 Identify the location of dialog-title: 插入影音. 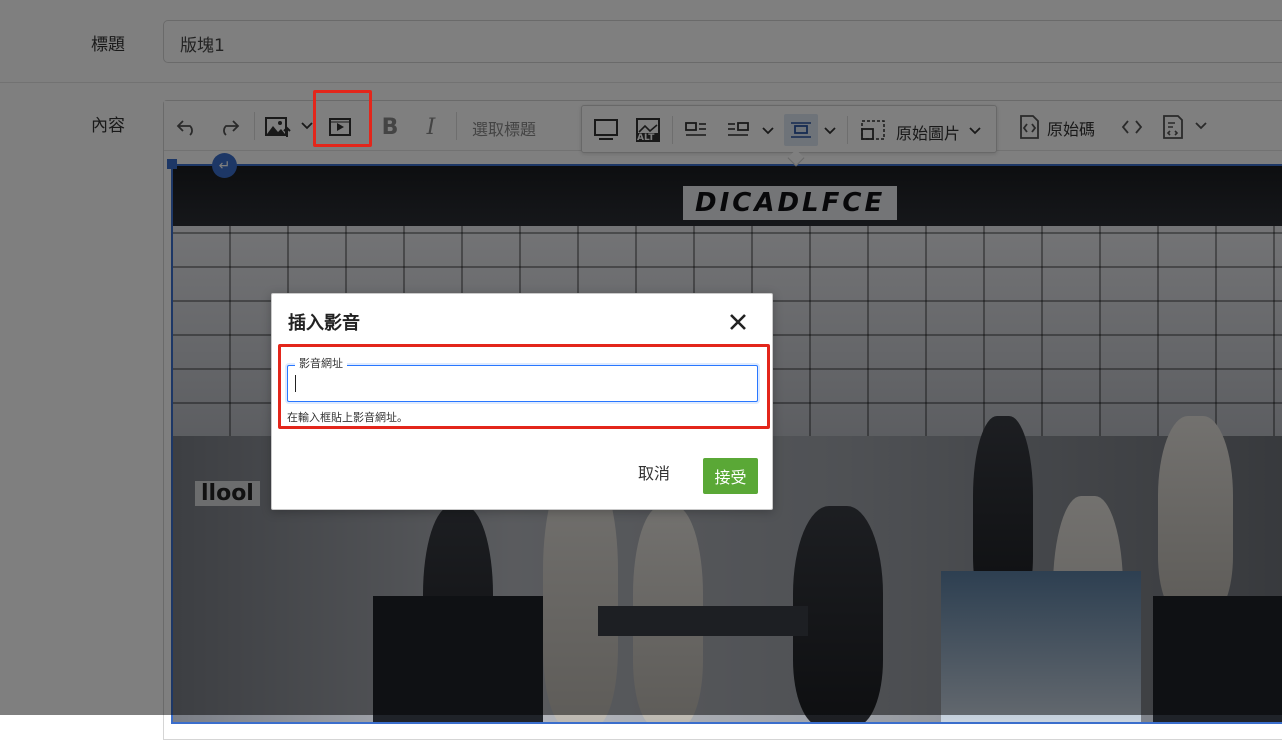
(324, 323).